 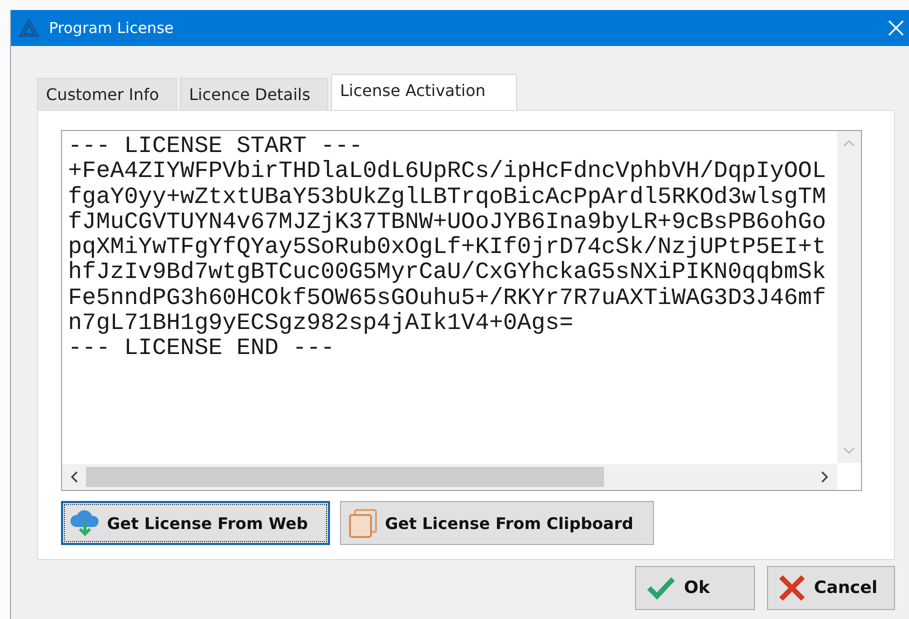 I want to click on vertical-scrollbar, so click(x=849, y=297).